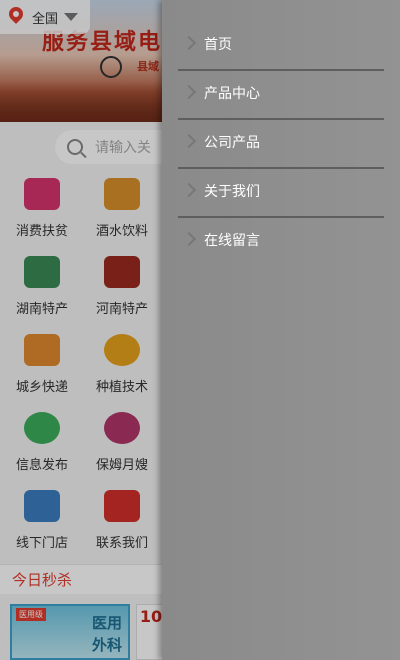 The image size is (400, 660). Describe the element at coordinates (232, 192) in the screenshot. I see `drawer-item-label: 关于我们` at that location.